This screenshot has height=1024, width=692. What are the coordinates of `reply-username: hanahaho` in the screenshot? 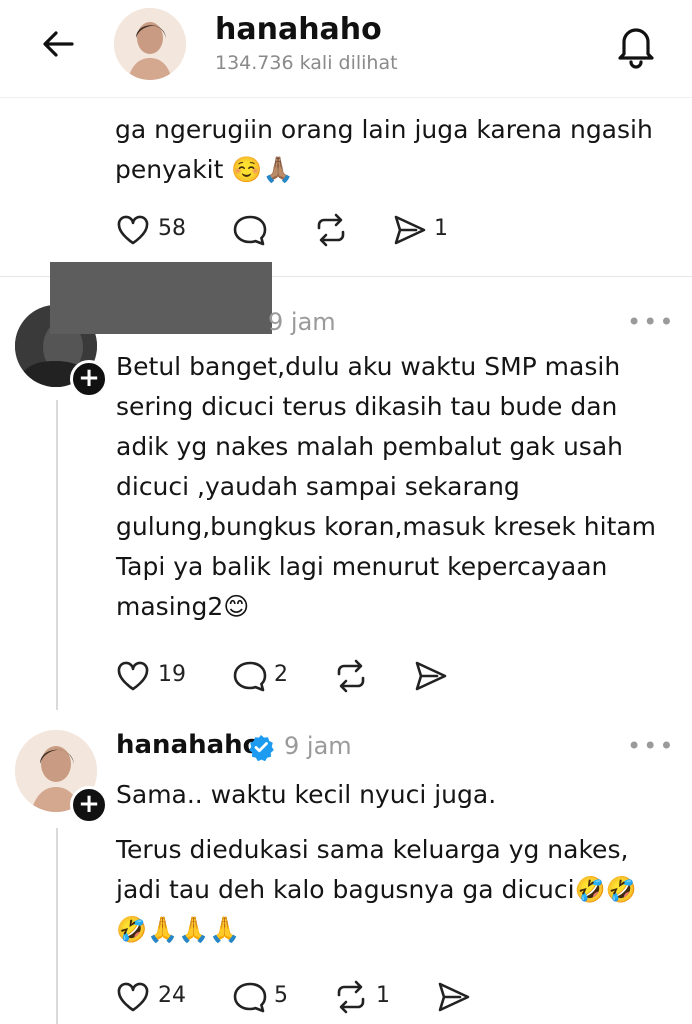 It's located at (188, 745).